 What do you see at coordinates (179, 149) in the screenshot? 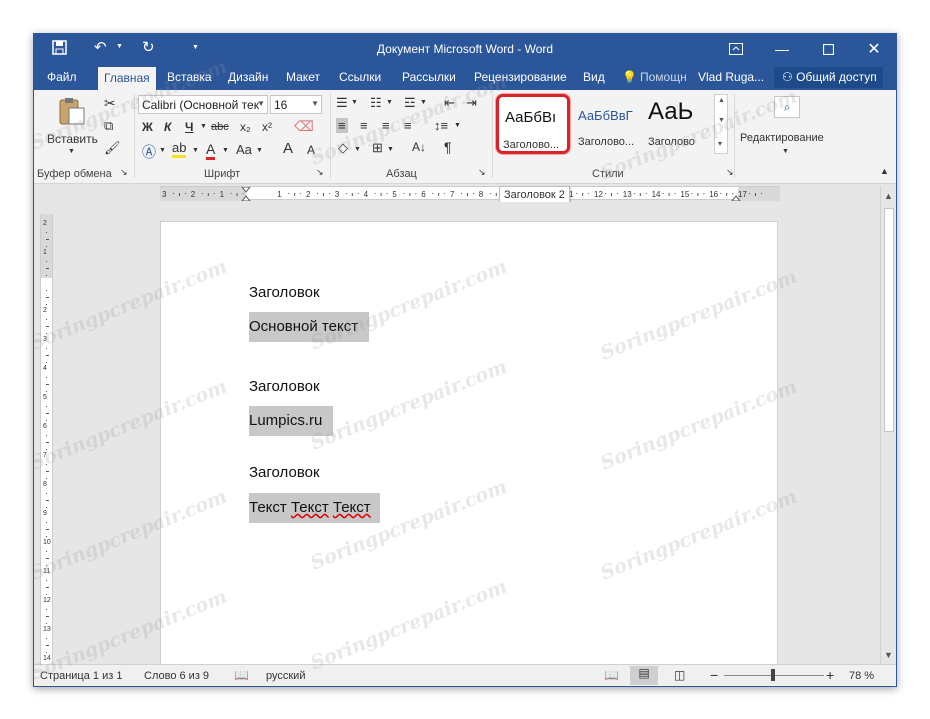
I see `highlight-icon: ab` at bounding box center [179, 149].